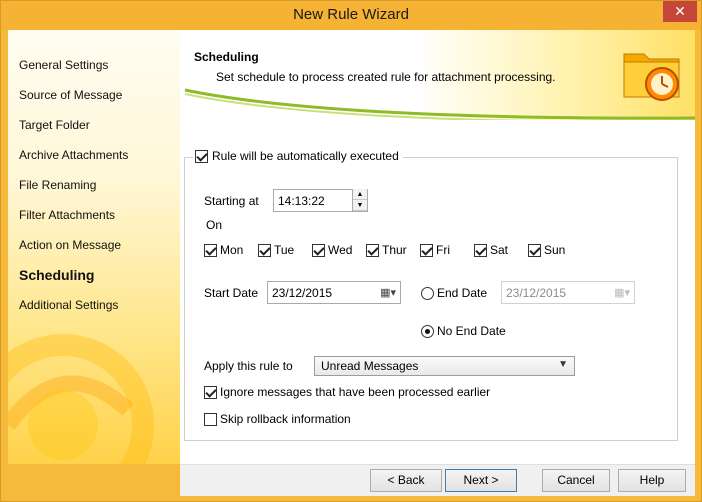  I want to click on day-tue-option: Tue, so click(276, 250).